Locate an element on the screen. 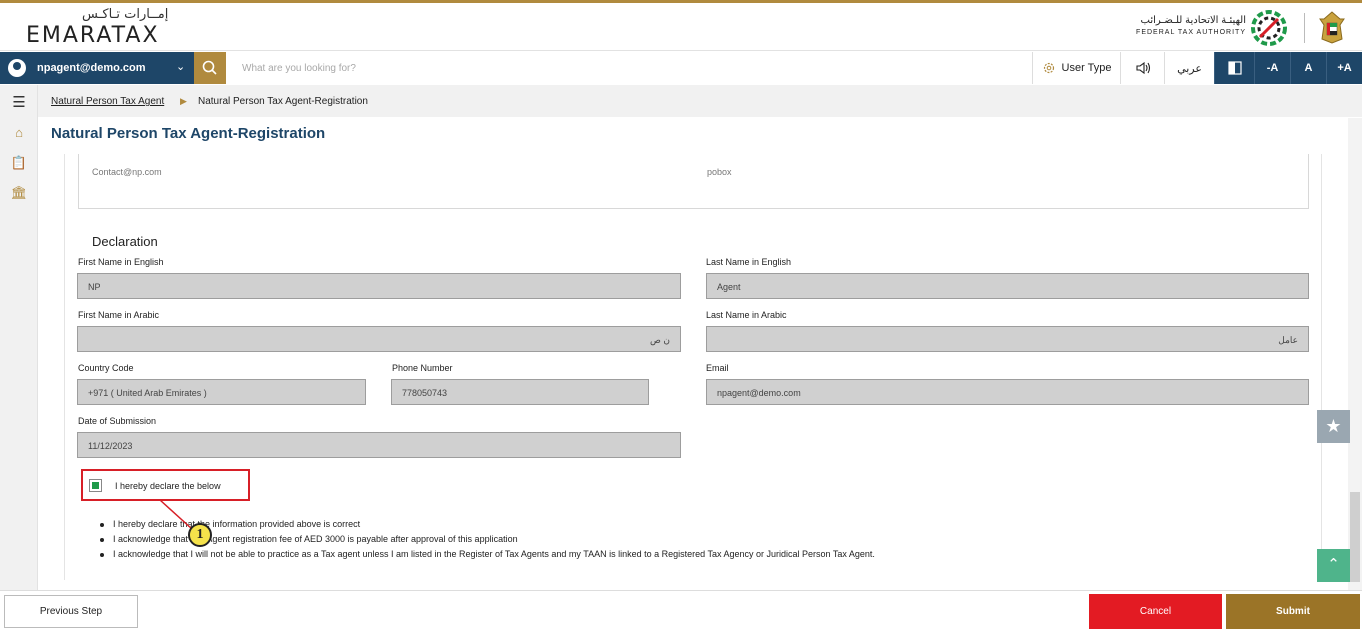 The height and width of the screenshot is (632, 1362). fta-emblem-icon is located at coordinates (1269, 28).